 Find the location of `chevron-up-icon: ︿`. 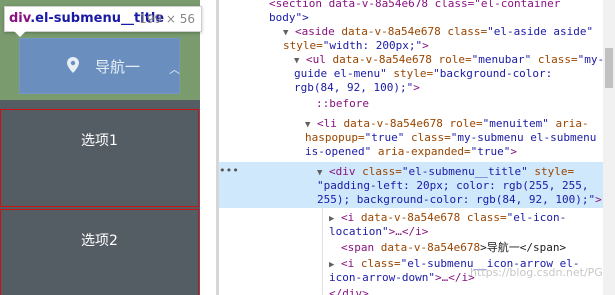

chevron-up-icon: ︿ is located at coordinates (174, 69).